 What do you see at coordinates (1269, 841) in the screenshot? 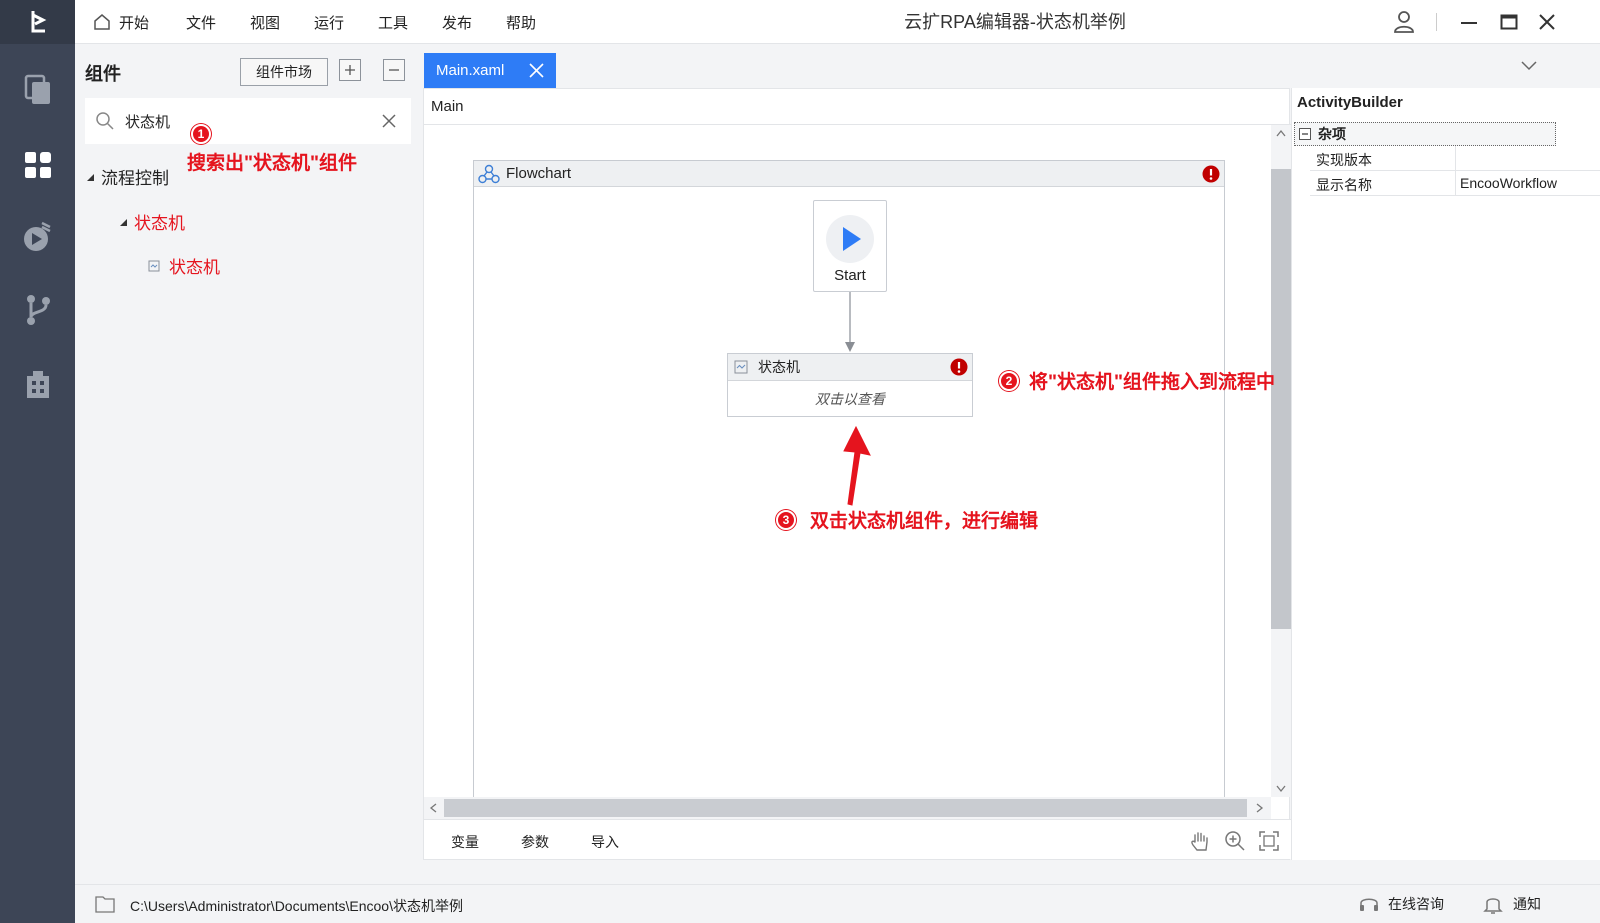
I see `fit-screen-icon` at bounding box center [1269, 841].